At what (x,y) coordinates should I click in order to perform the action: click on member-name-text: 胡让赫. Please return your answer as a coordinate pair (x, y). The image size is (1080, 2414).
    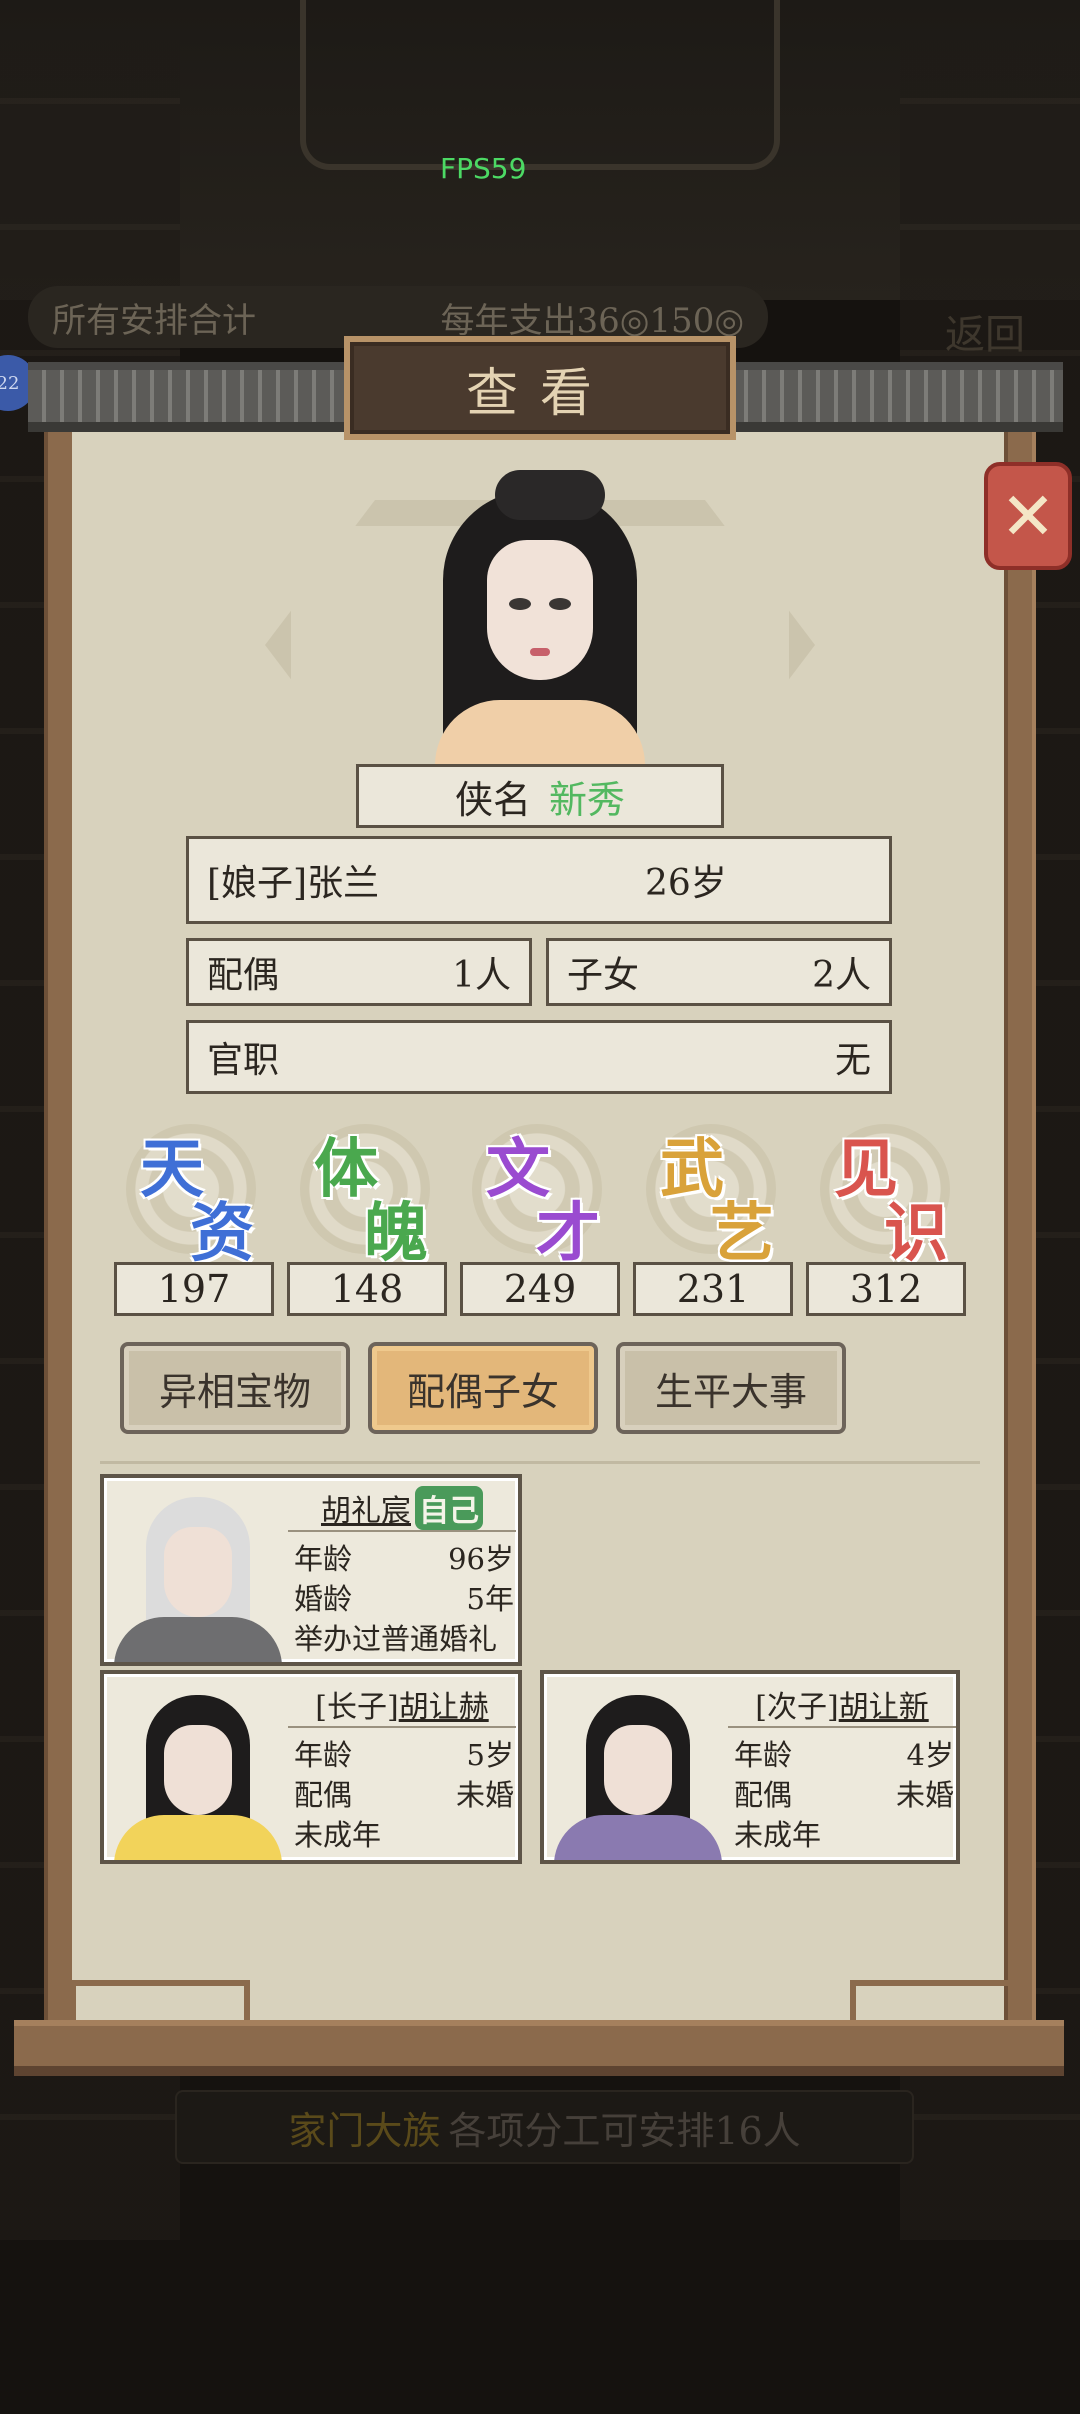
    Looking at the image, I should click on (443, 1707).